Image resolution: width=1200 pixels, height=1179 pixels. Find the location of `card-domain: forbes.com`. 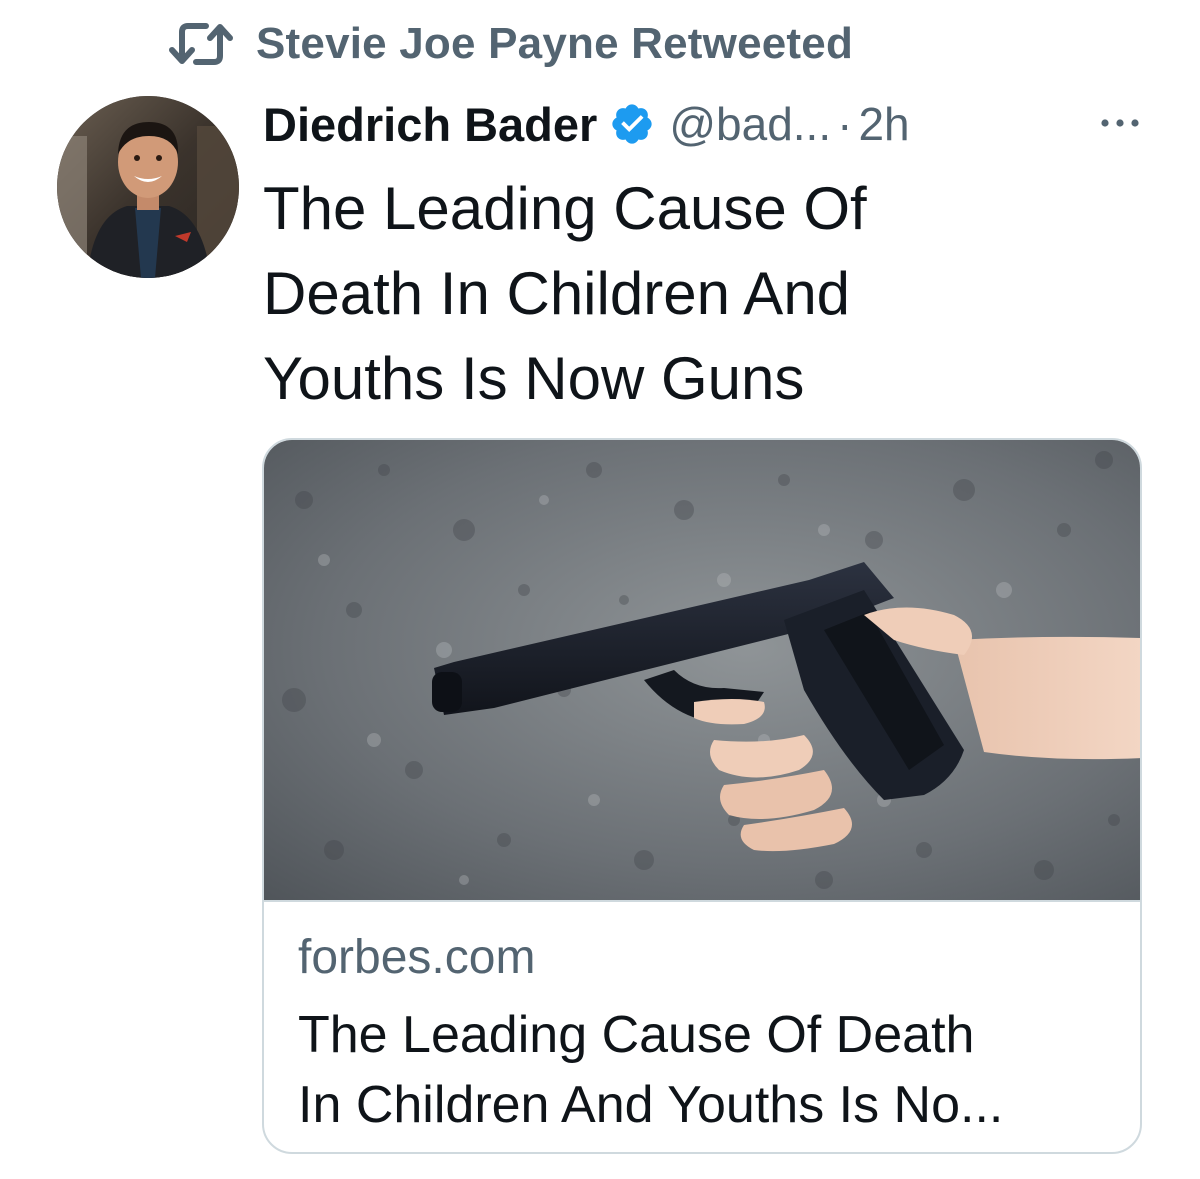

card-domain: forbes.com is located at coordinates (417, 957).